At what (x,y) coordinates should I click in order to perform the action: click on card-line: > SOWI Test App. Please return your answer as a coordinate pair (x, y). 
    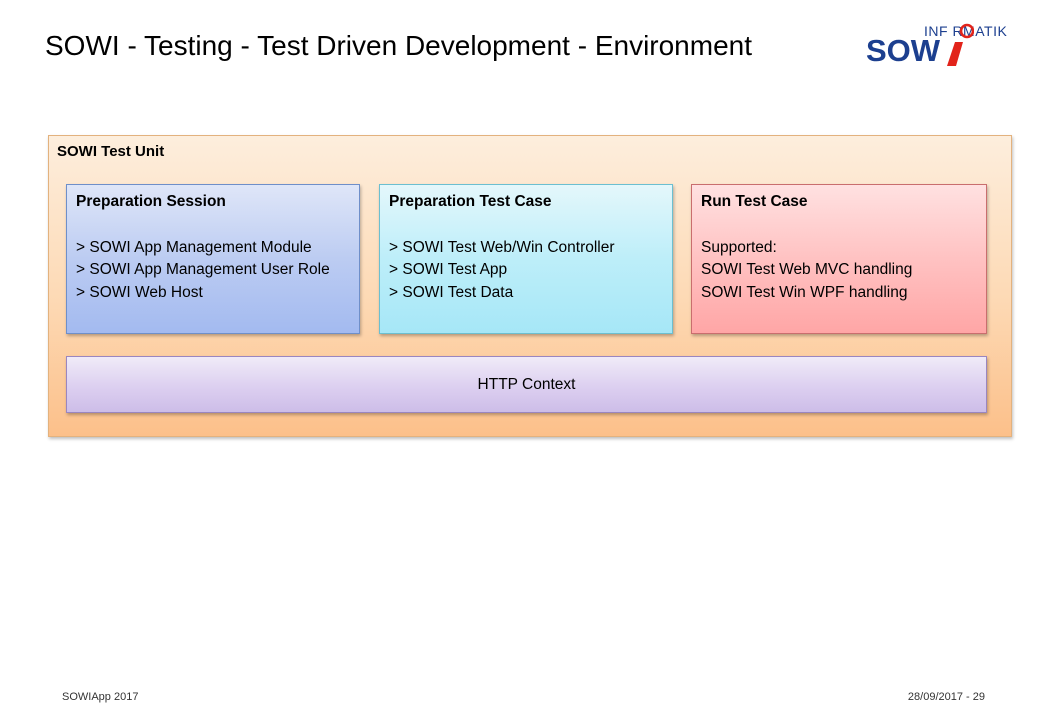
    Looking at the image, I should click on (448, 269).